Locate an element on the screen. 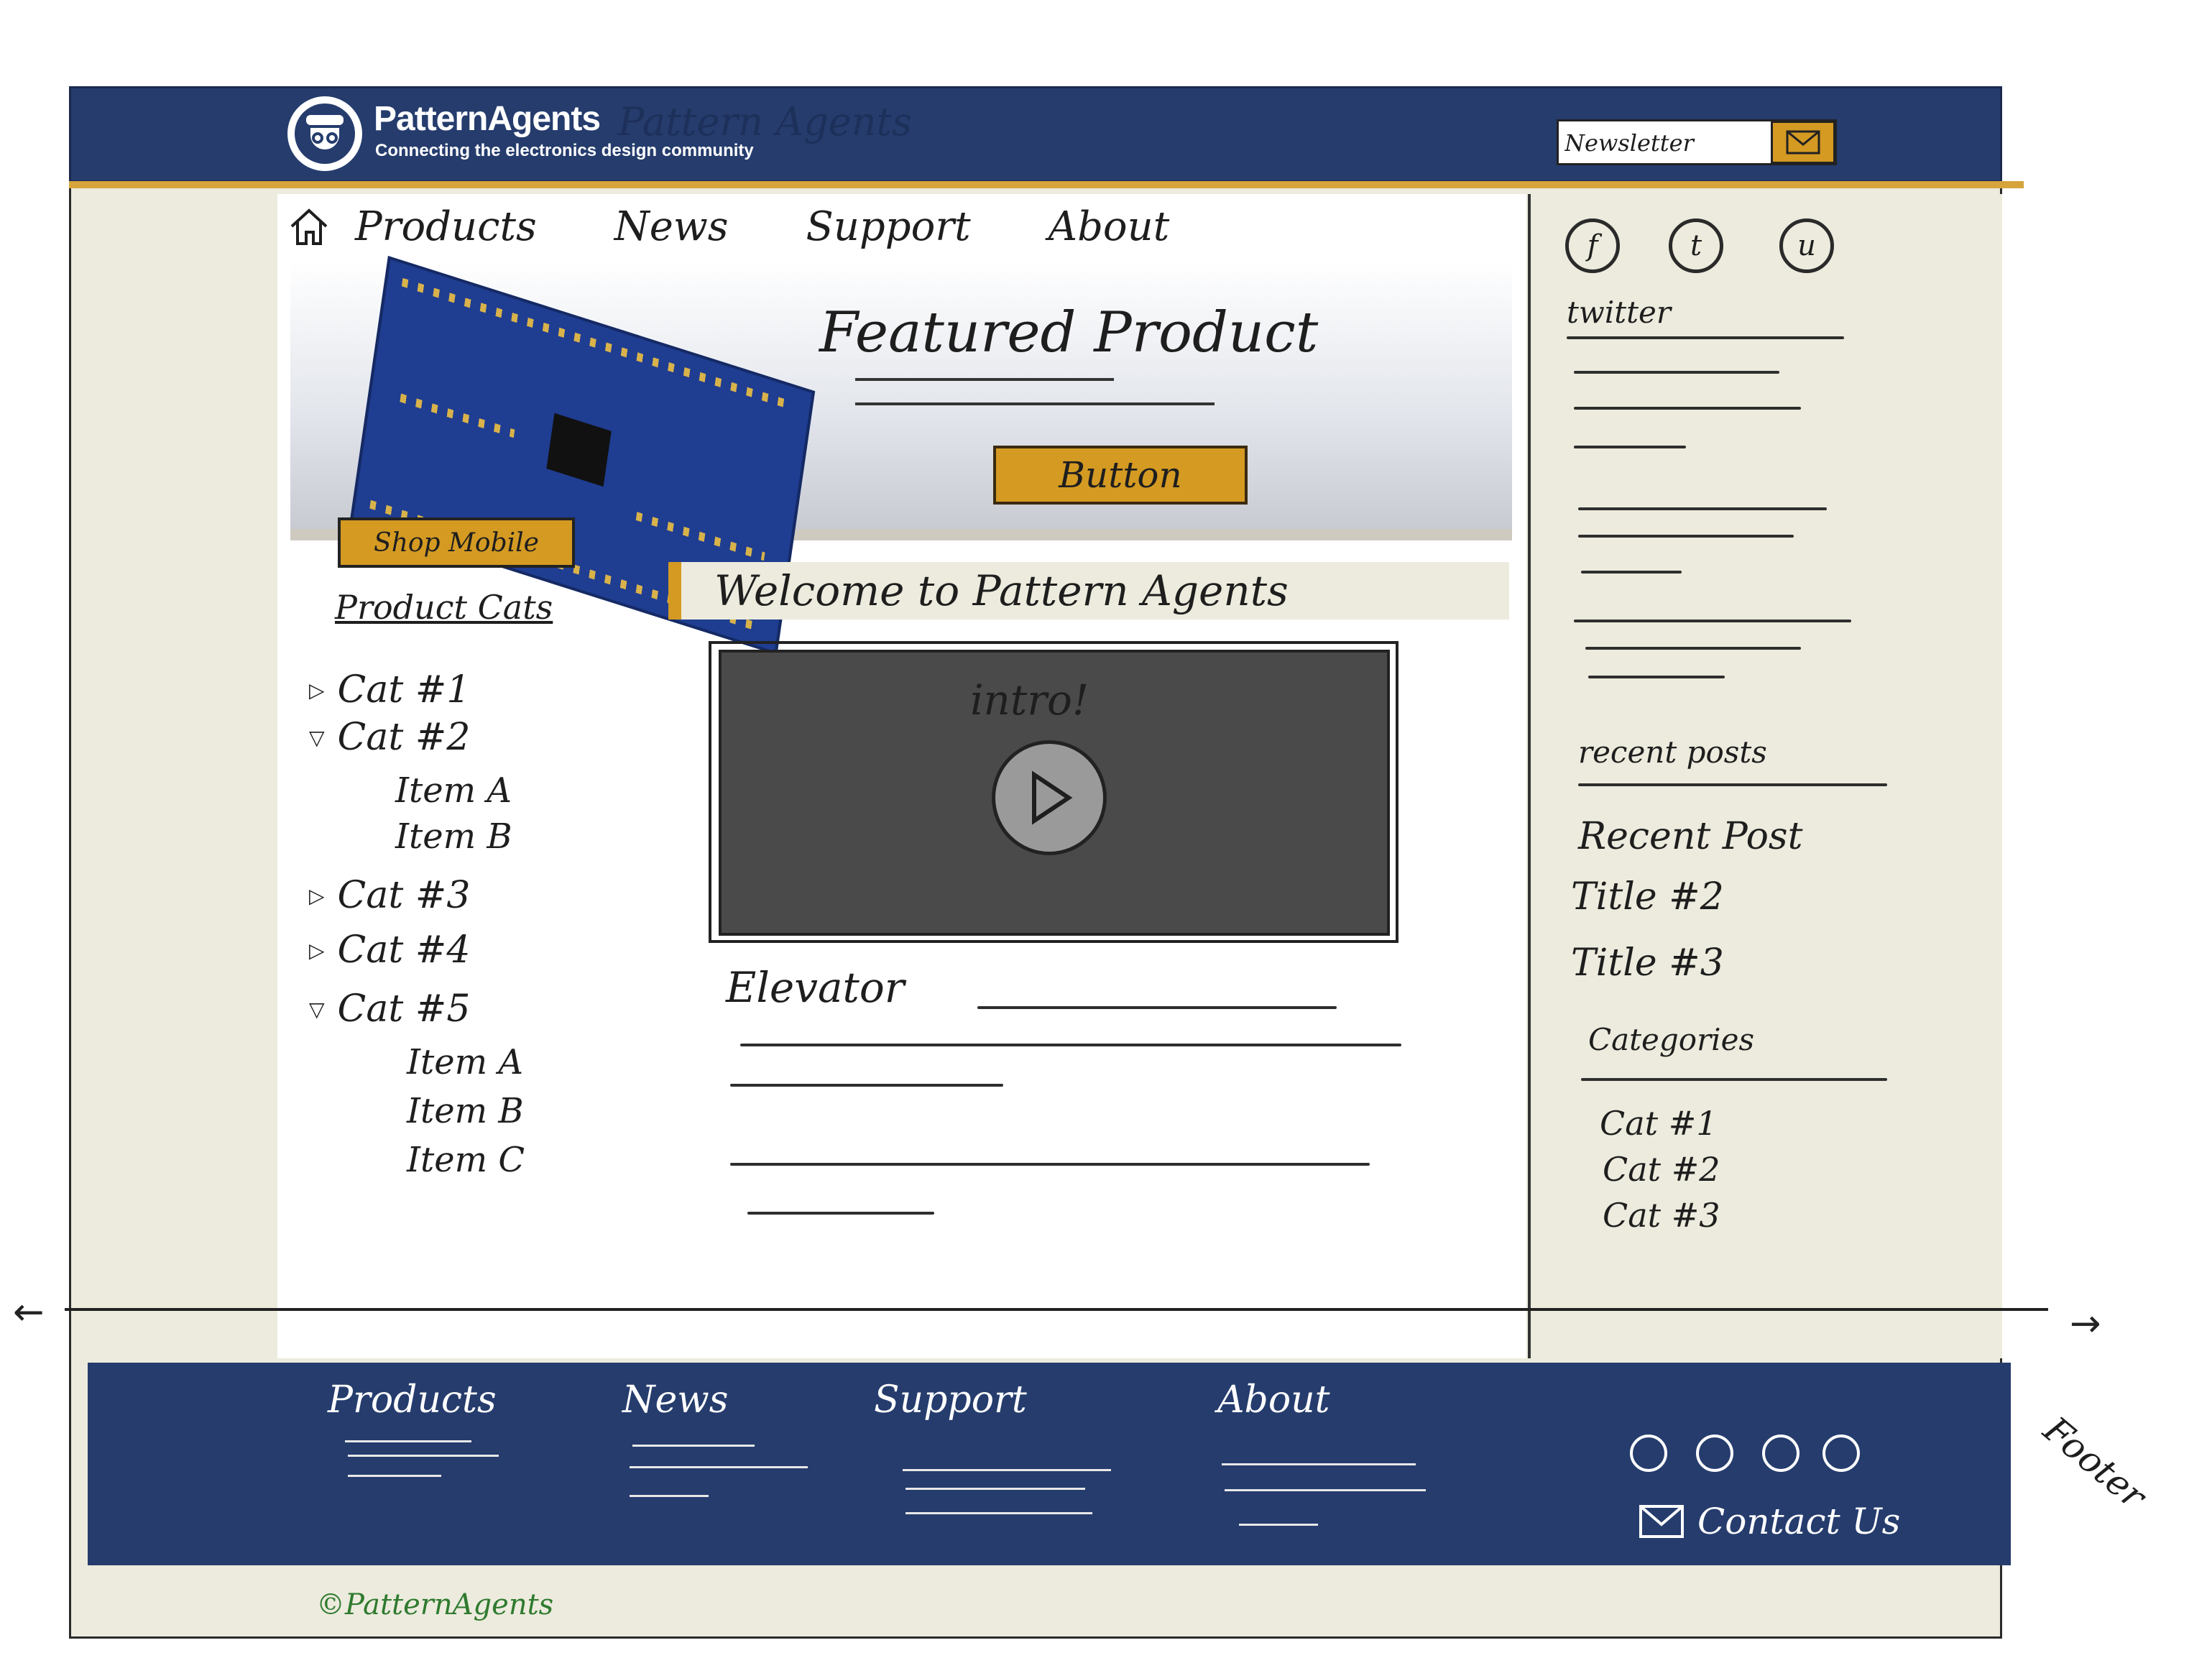  category-label: Cat #4 is located at coordinates (404, 951).